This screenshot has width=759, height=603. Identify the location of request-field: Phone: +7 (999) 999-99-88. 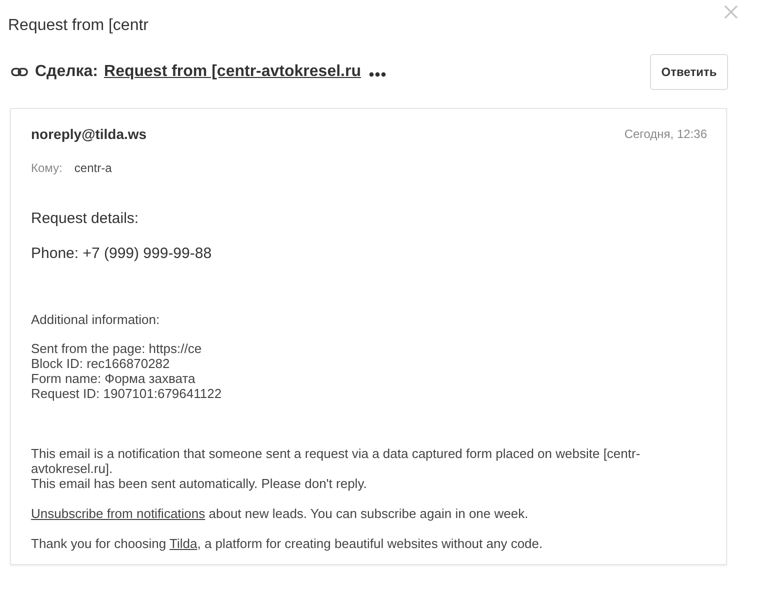
(369, 254).